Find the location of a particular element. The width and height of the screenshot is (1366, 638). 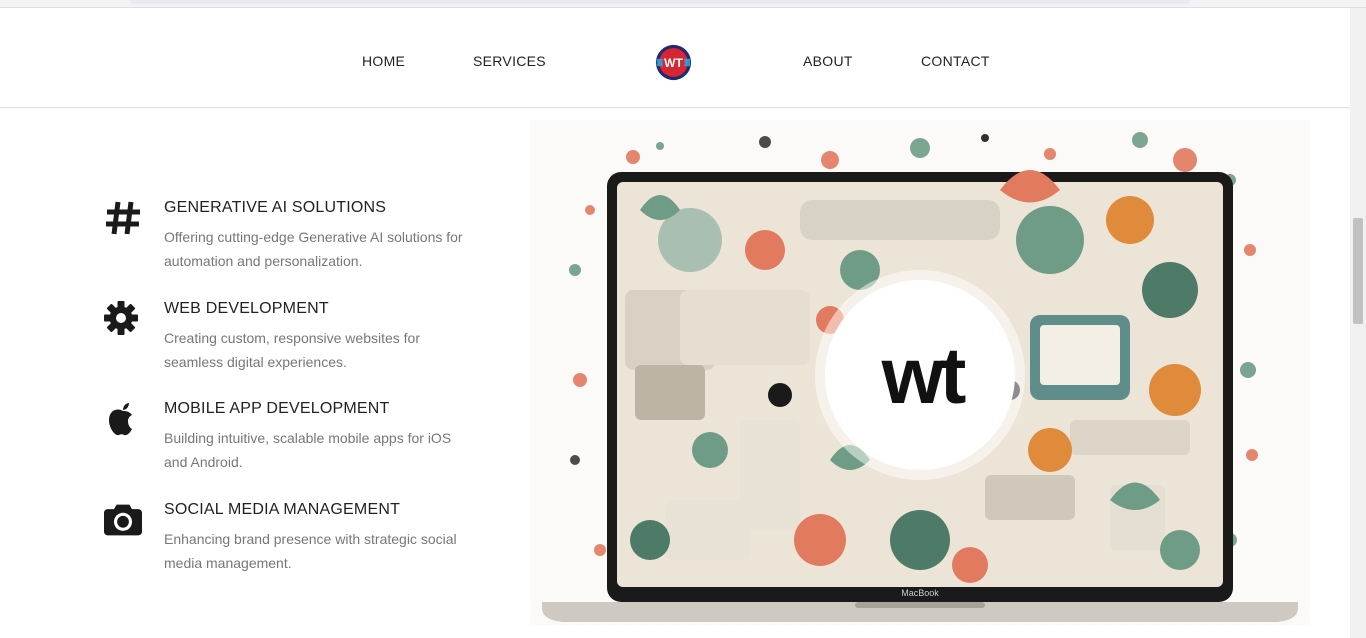

nav-about: ABOUT is located at coordinates (828, 61).